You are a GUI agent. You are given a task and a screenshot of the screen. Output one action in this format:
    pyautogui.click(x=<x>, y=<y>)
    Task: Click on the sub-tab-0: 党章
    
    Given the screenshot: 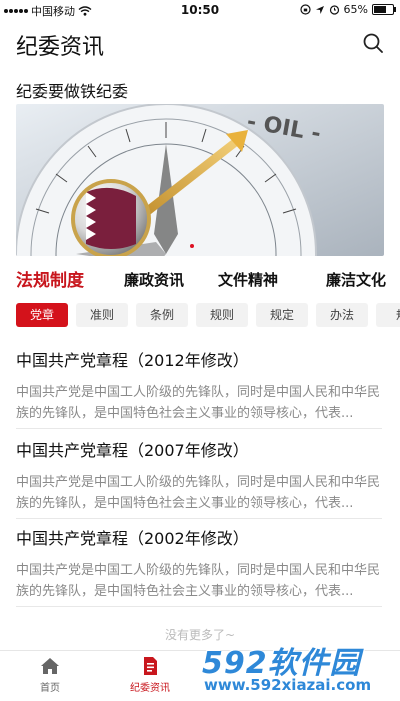 What is the action you would take?
    pyautogui.click(x=42, y=315)
    